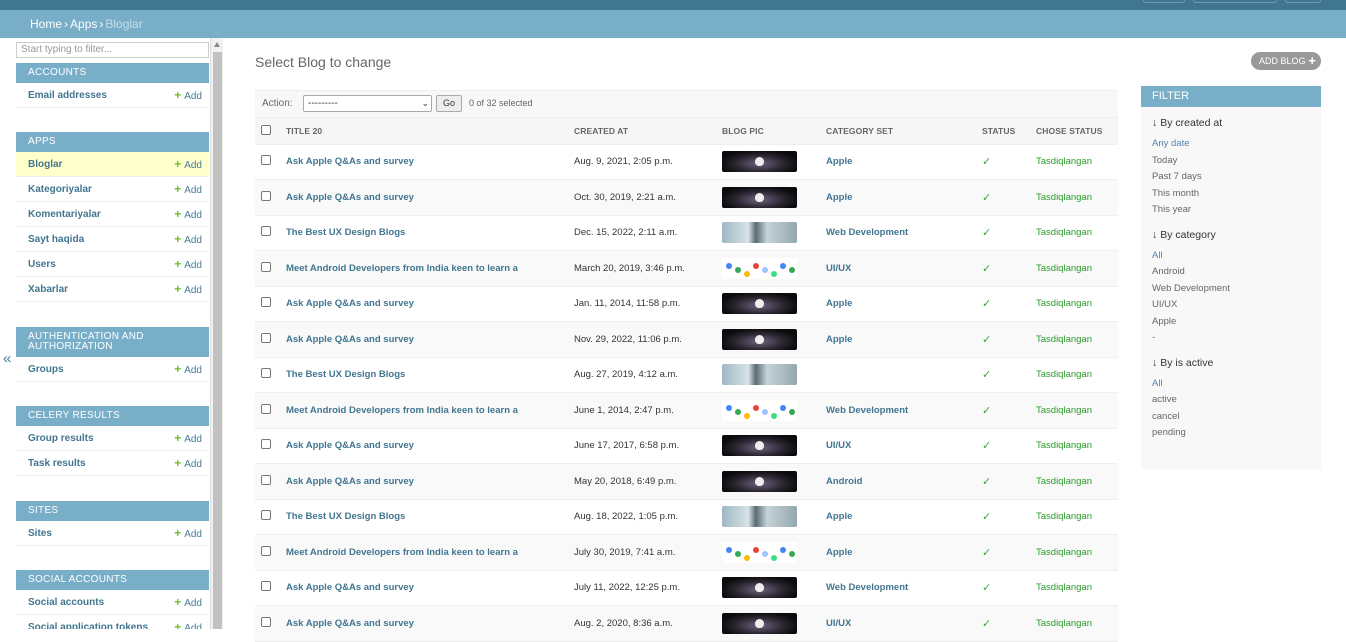 This screenshot has width=1346, height=642. I want to click on select-all-checkbox, so click(266, 129).